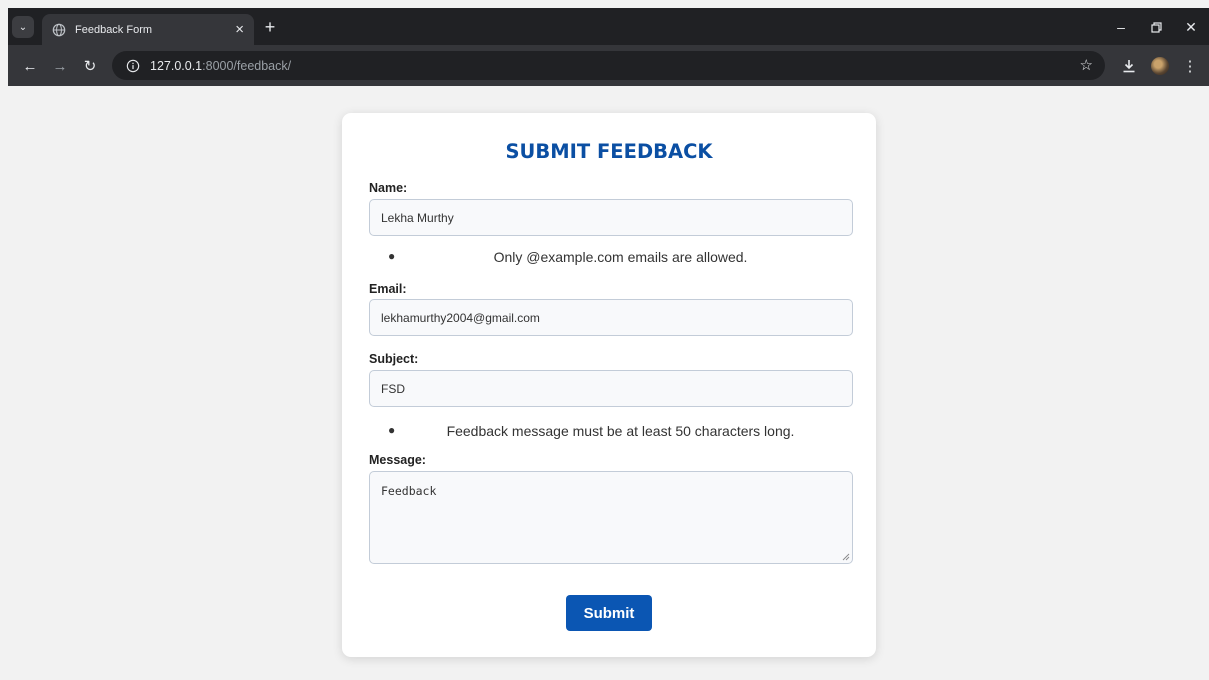 This screenshot has width=1209, height=680. What do you see at coordinates (1156, 27) in the screenshot?
I see `restore-icon` at bounding box center [1156, 27].